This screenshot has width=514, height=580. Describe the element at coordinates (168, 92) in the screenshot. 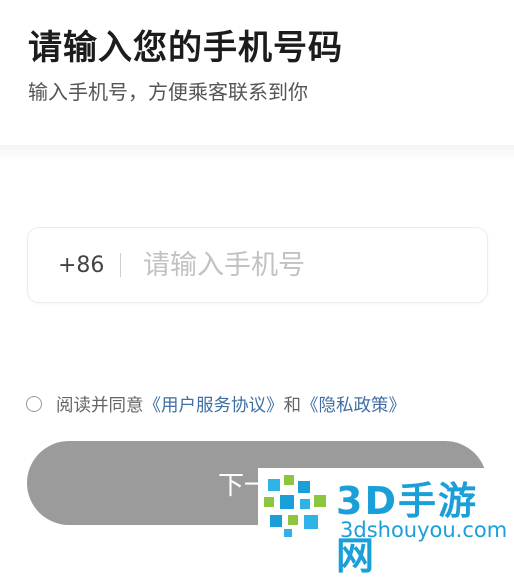

I see `page-subtitle: 输入手机号，方便乘客联系到你` at that location.